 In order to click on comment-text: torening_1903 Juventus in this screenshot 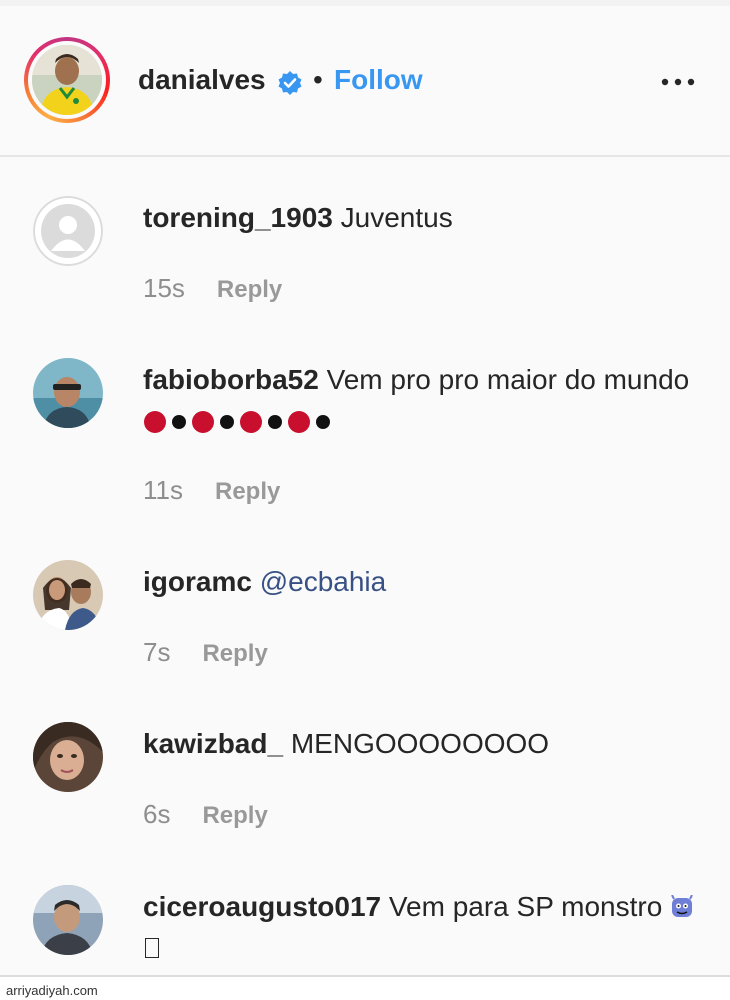, I will do `click(423, 218)`.